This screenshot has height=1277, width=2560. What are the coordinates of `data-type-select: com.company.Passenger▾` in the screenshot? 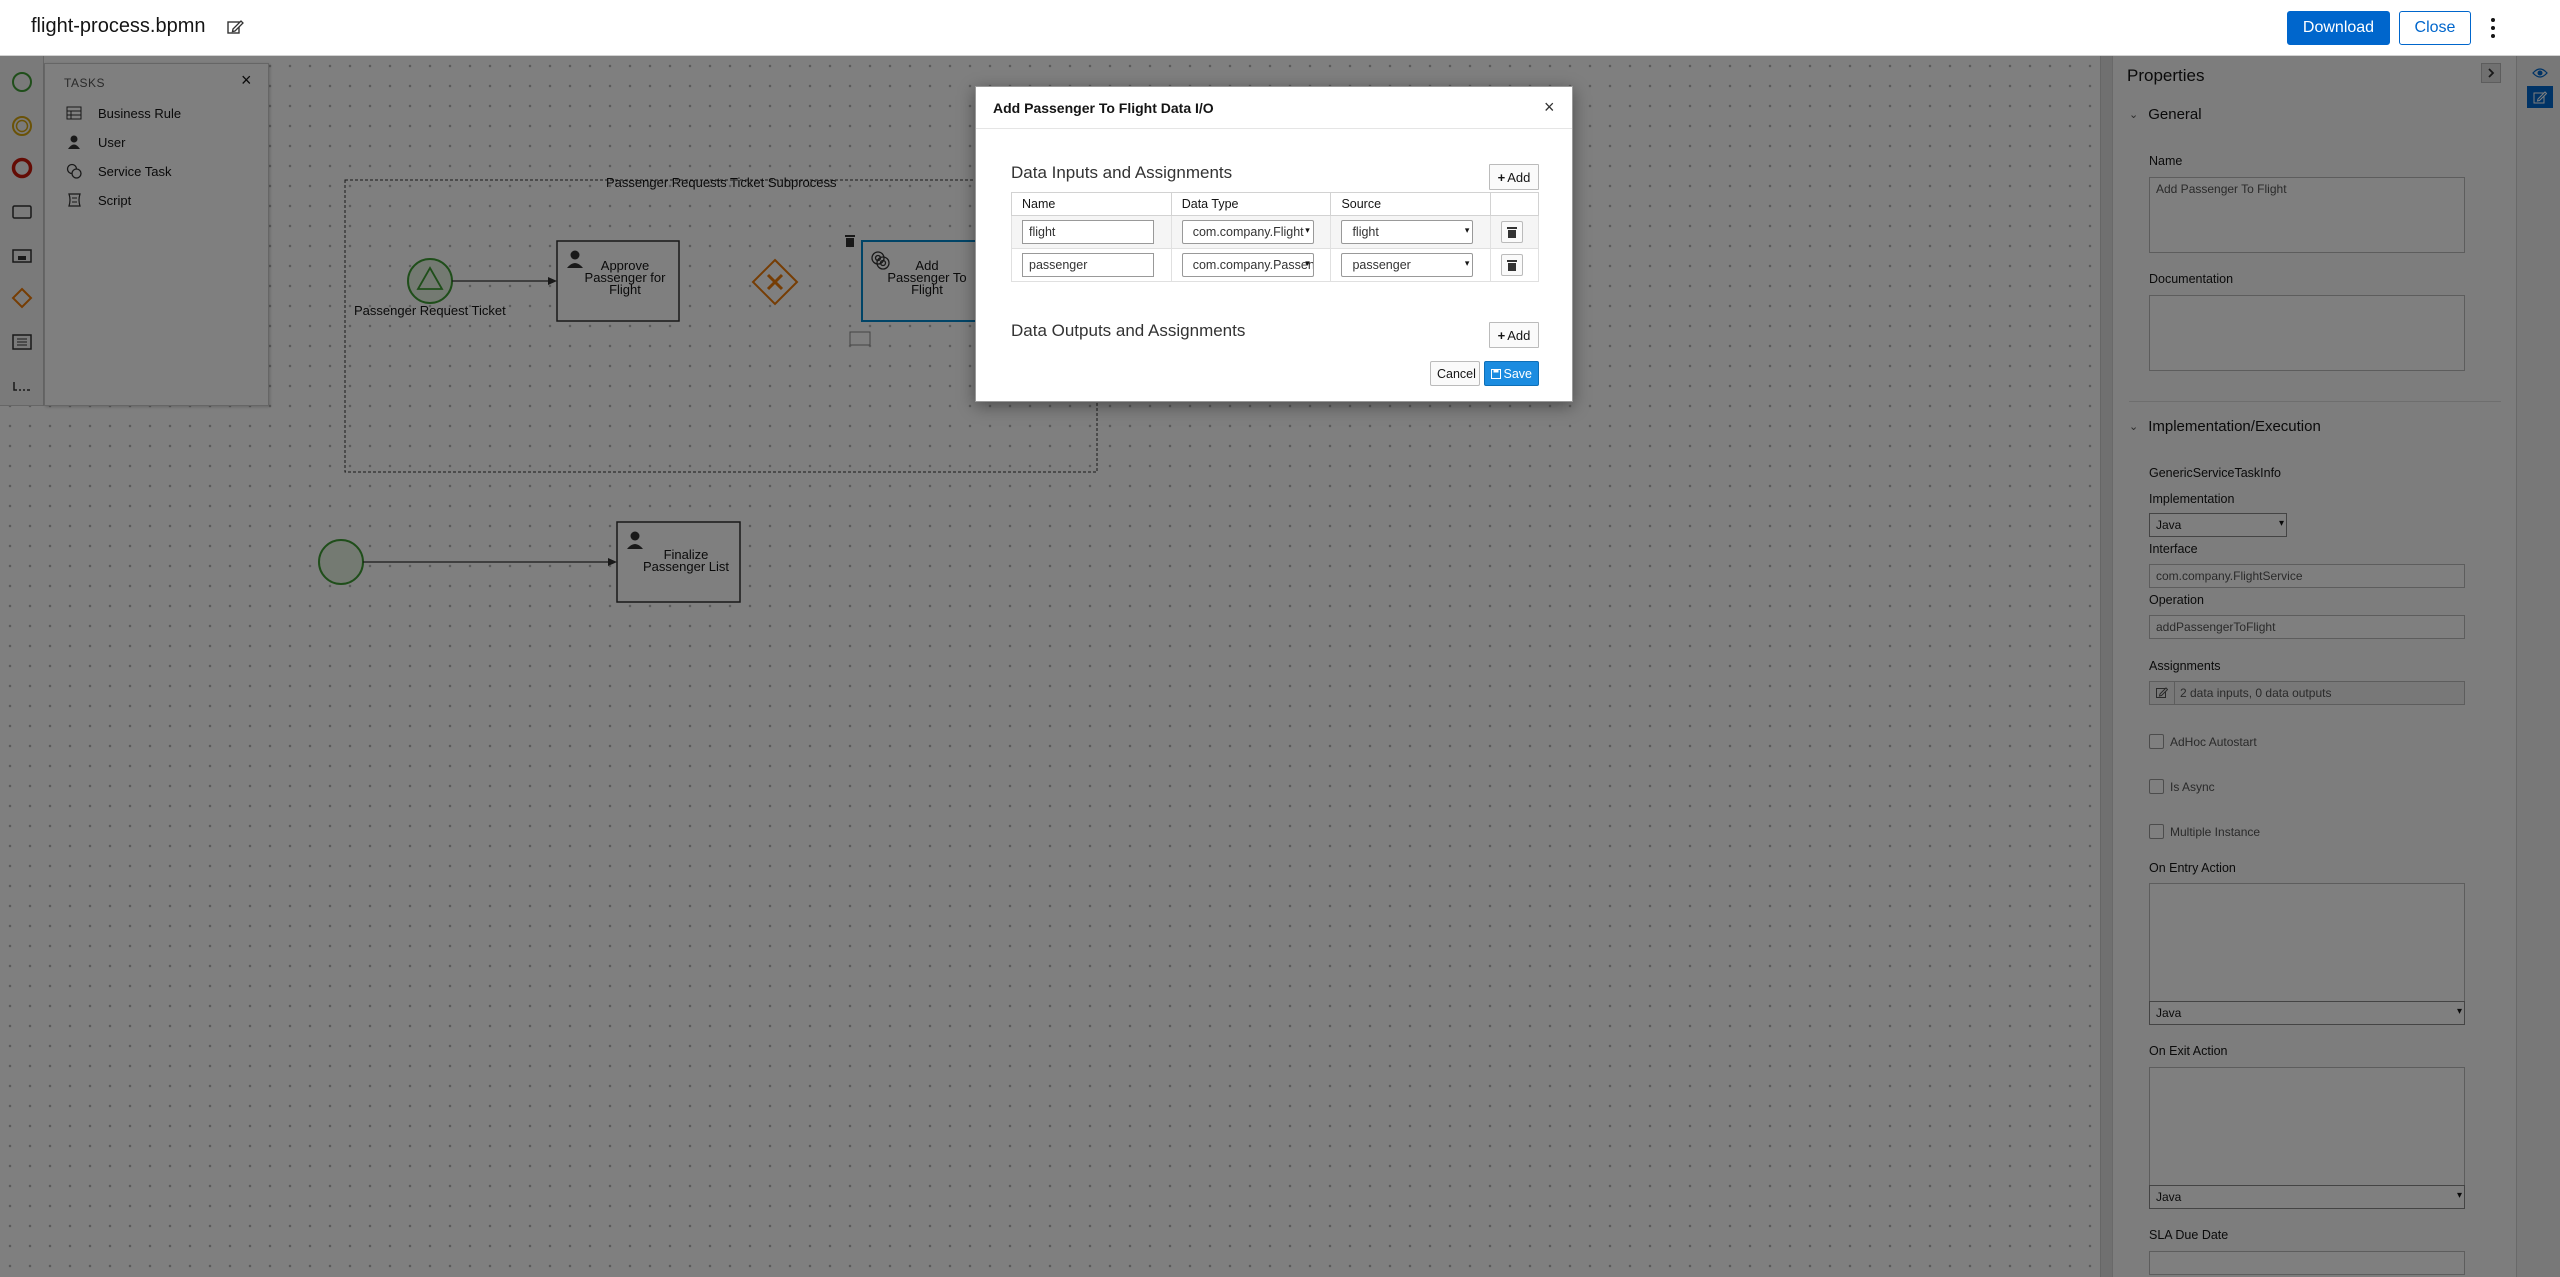 It's located at (1247, 265).